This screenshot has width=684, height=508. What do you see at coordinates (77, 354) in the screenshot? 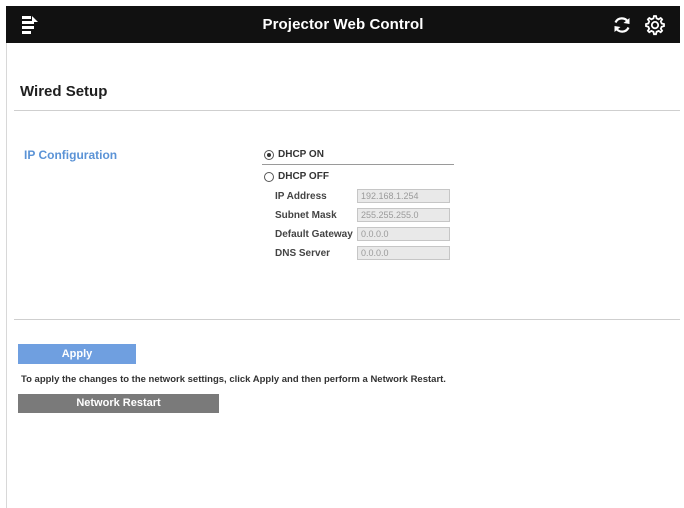
I see `apply-button: Apply` at bounding box center [77, 354].